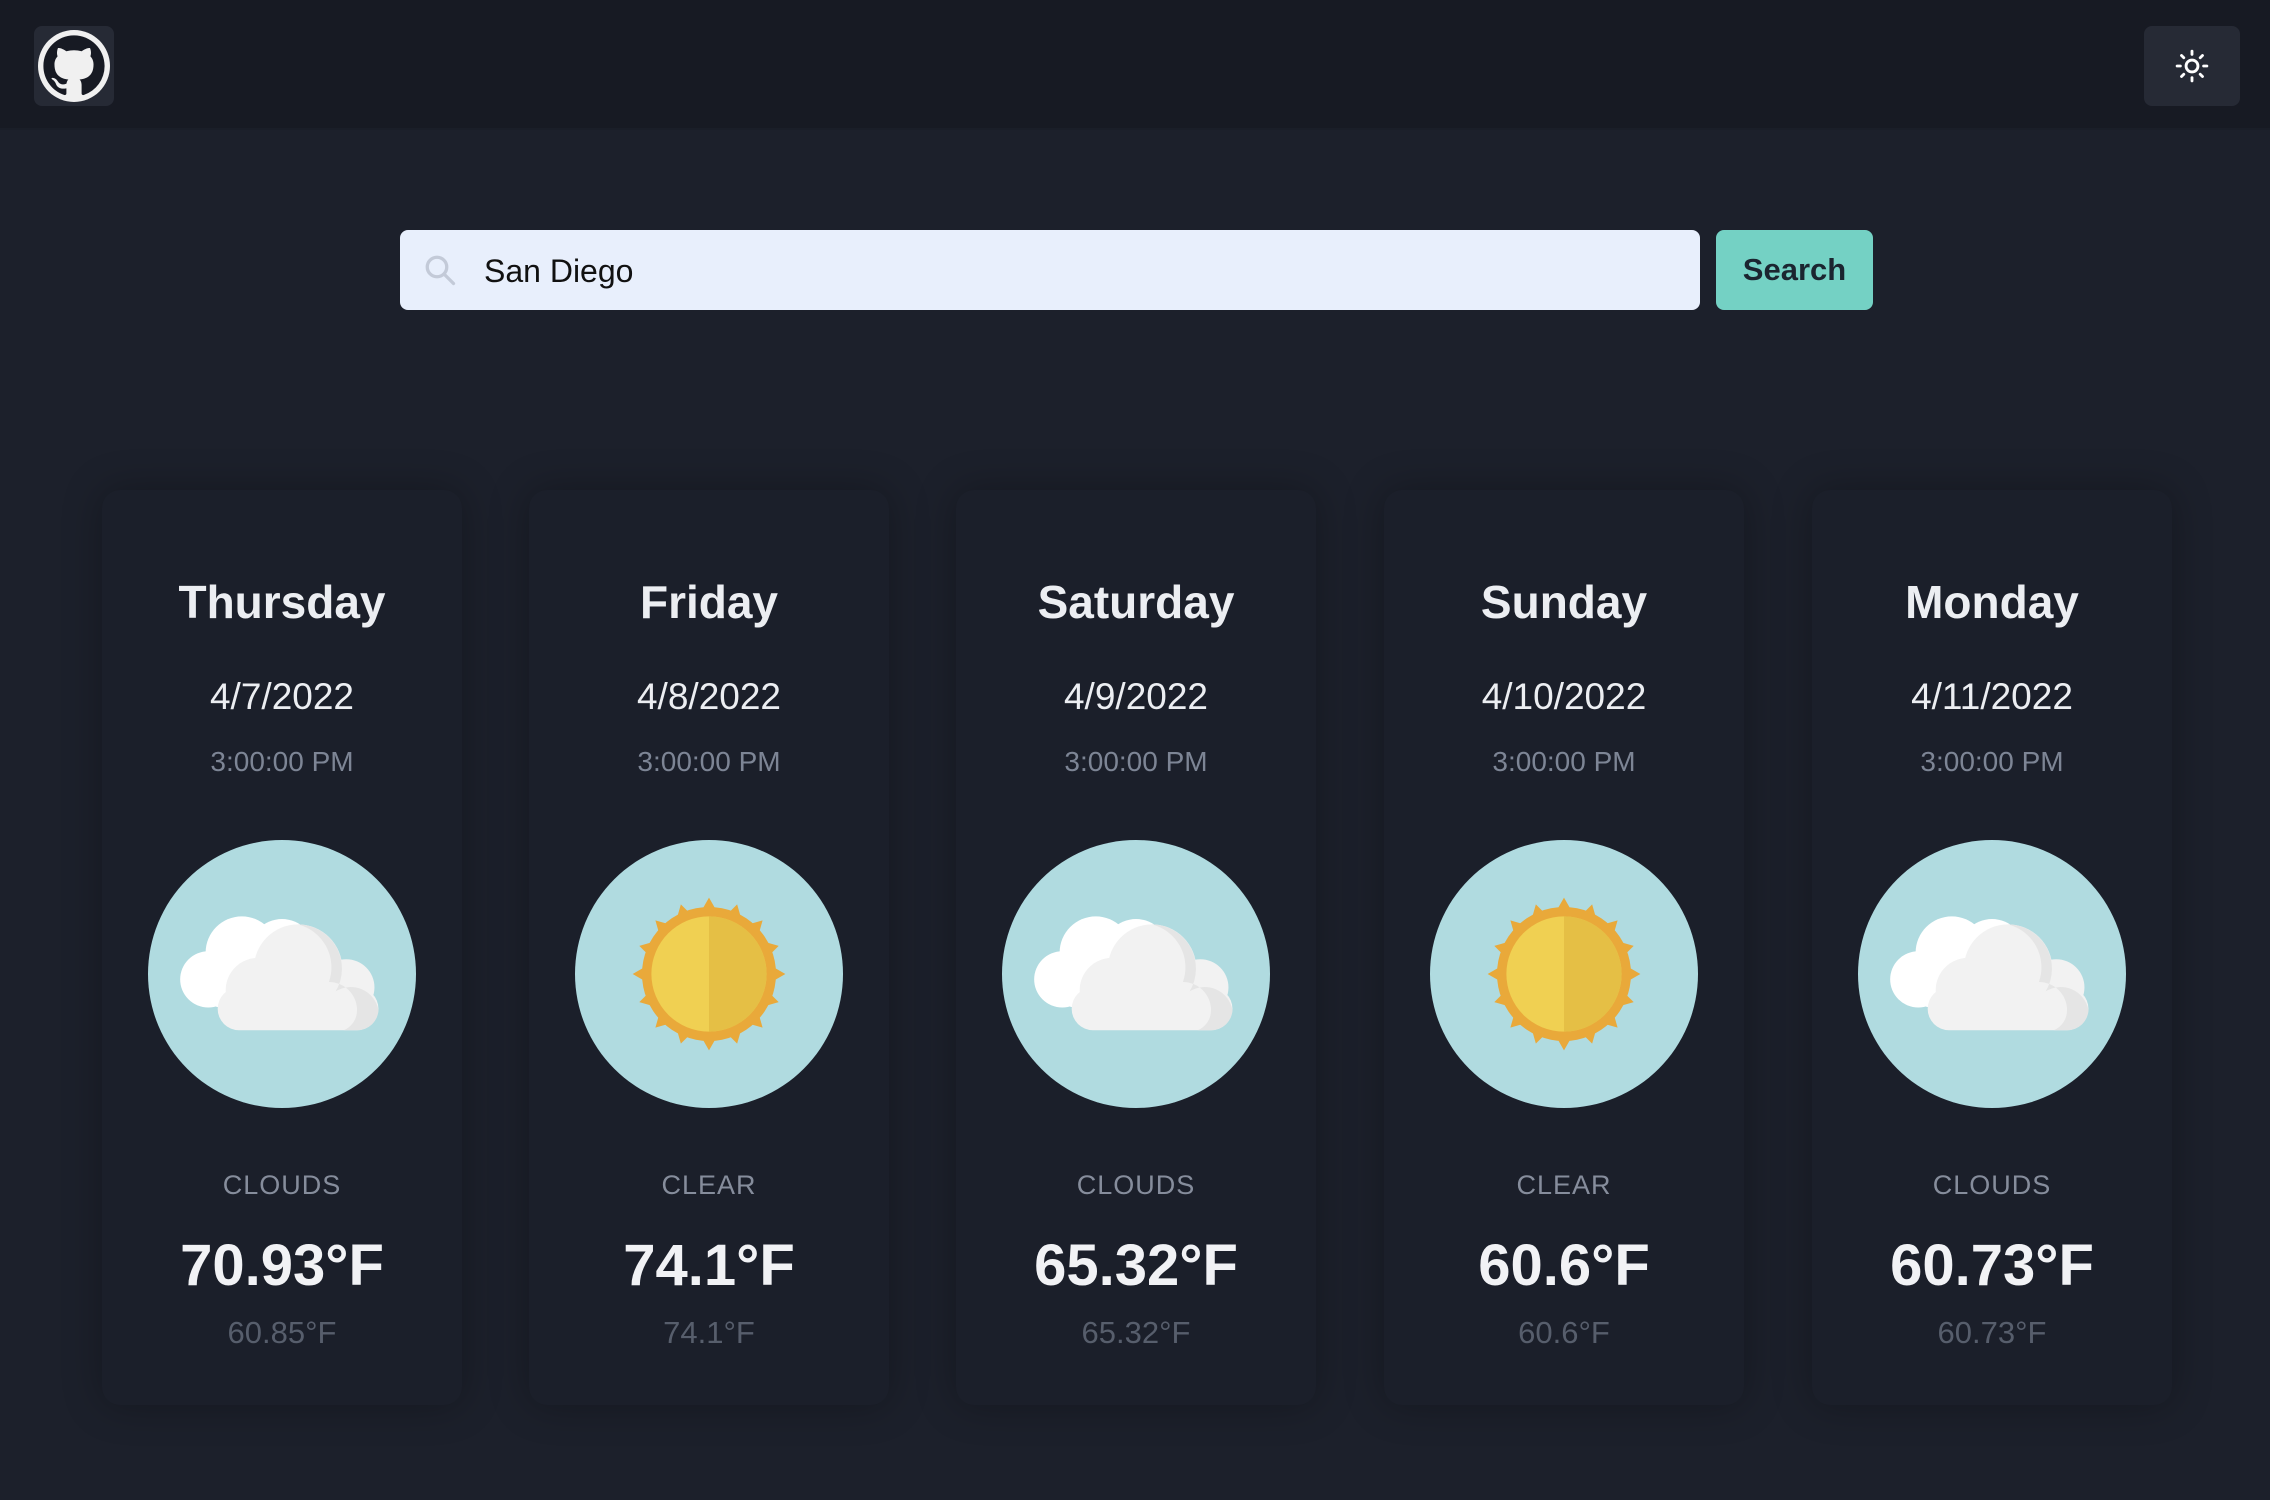 The image size is (2270, 1500). Describe the element at coordinates (282, 696) in the screenshot. I see `forecast-date: 4/7/2022` at that location.